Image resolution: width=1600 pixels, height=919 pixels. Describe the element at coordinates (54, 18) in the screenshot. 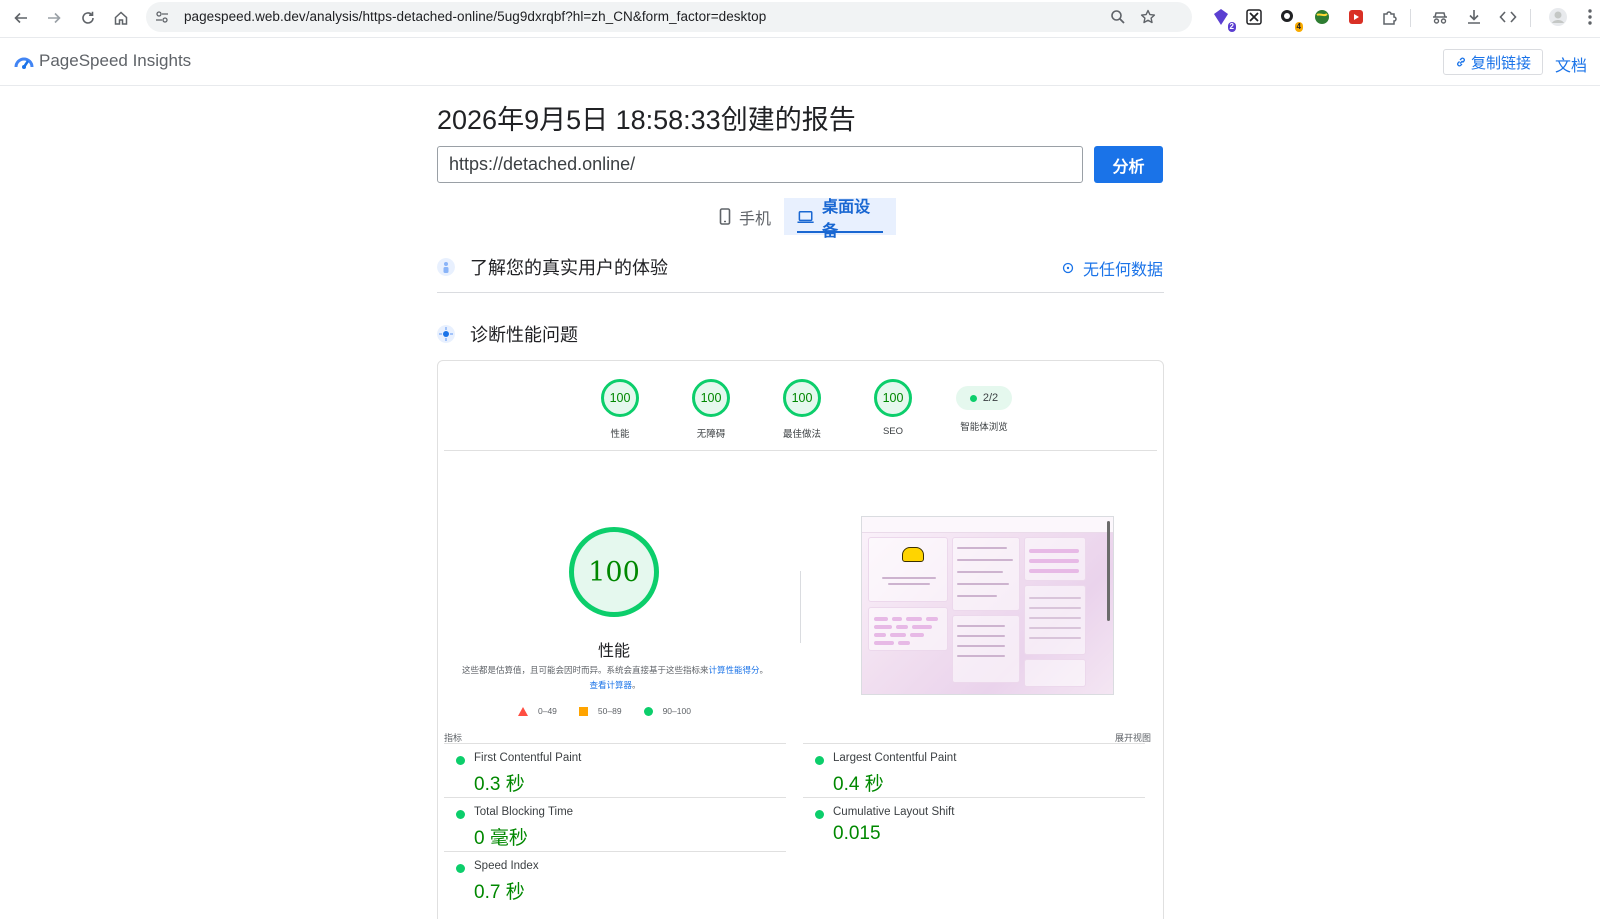

I see `forward-button` at that location.